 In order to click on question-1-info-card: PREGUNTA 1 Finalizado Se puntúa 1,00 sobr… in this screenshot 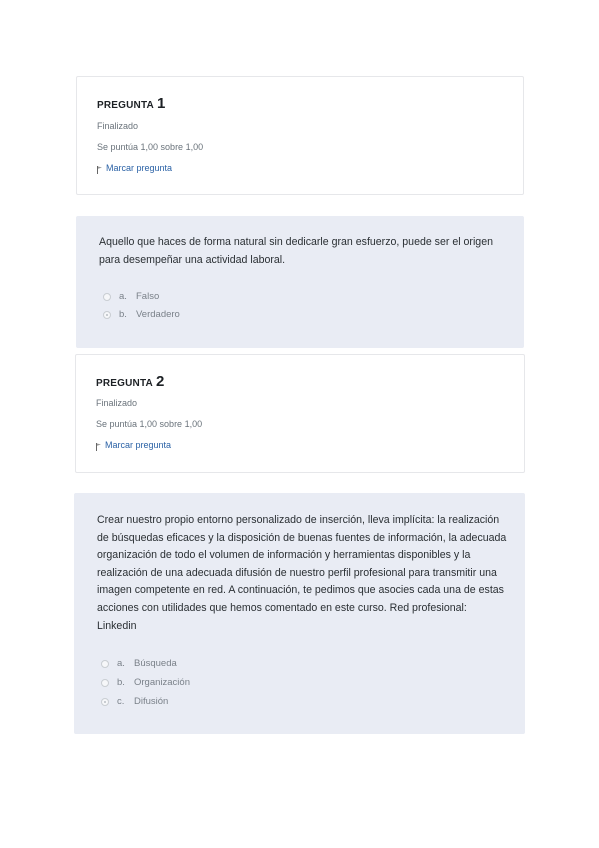, I will do `click(300, 135)`.